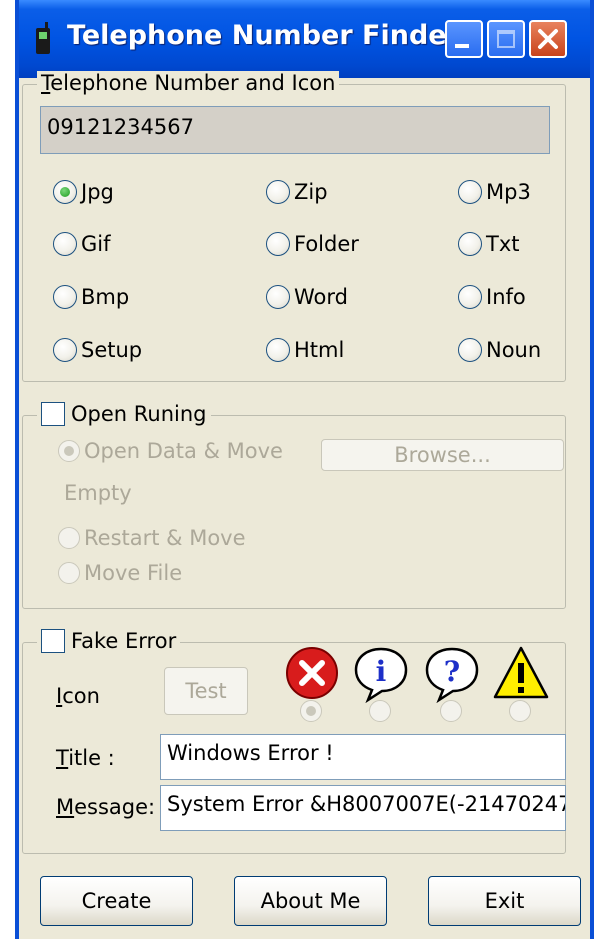 This screenshot has width=596, height=939. What do you see at coordinates (98, 493) in the screenshot?
I see `empty-label: Empty` at bounding box center [98, 493].